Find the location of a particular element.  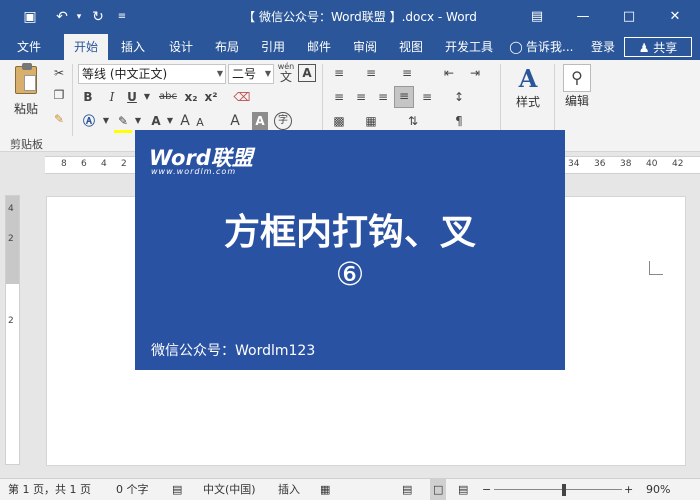

tab-view: 视图 is located at coordinates (411, 47).